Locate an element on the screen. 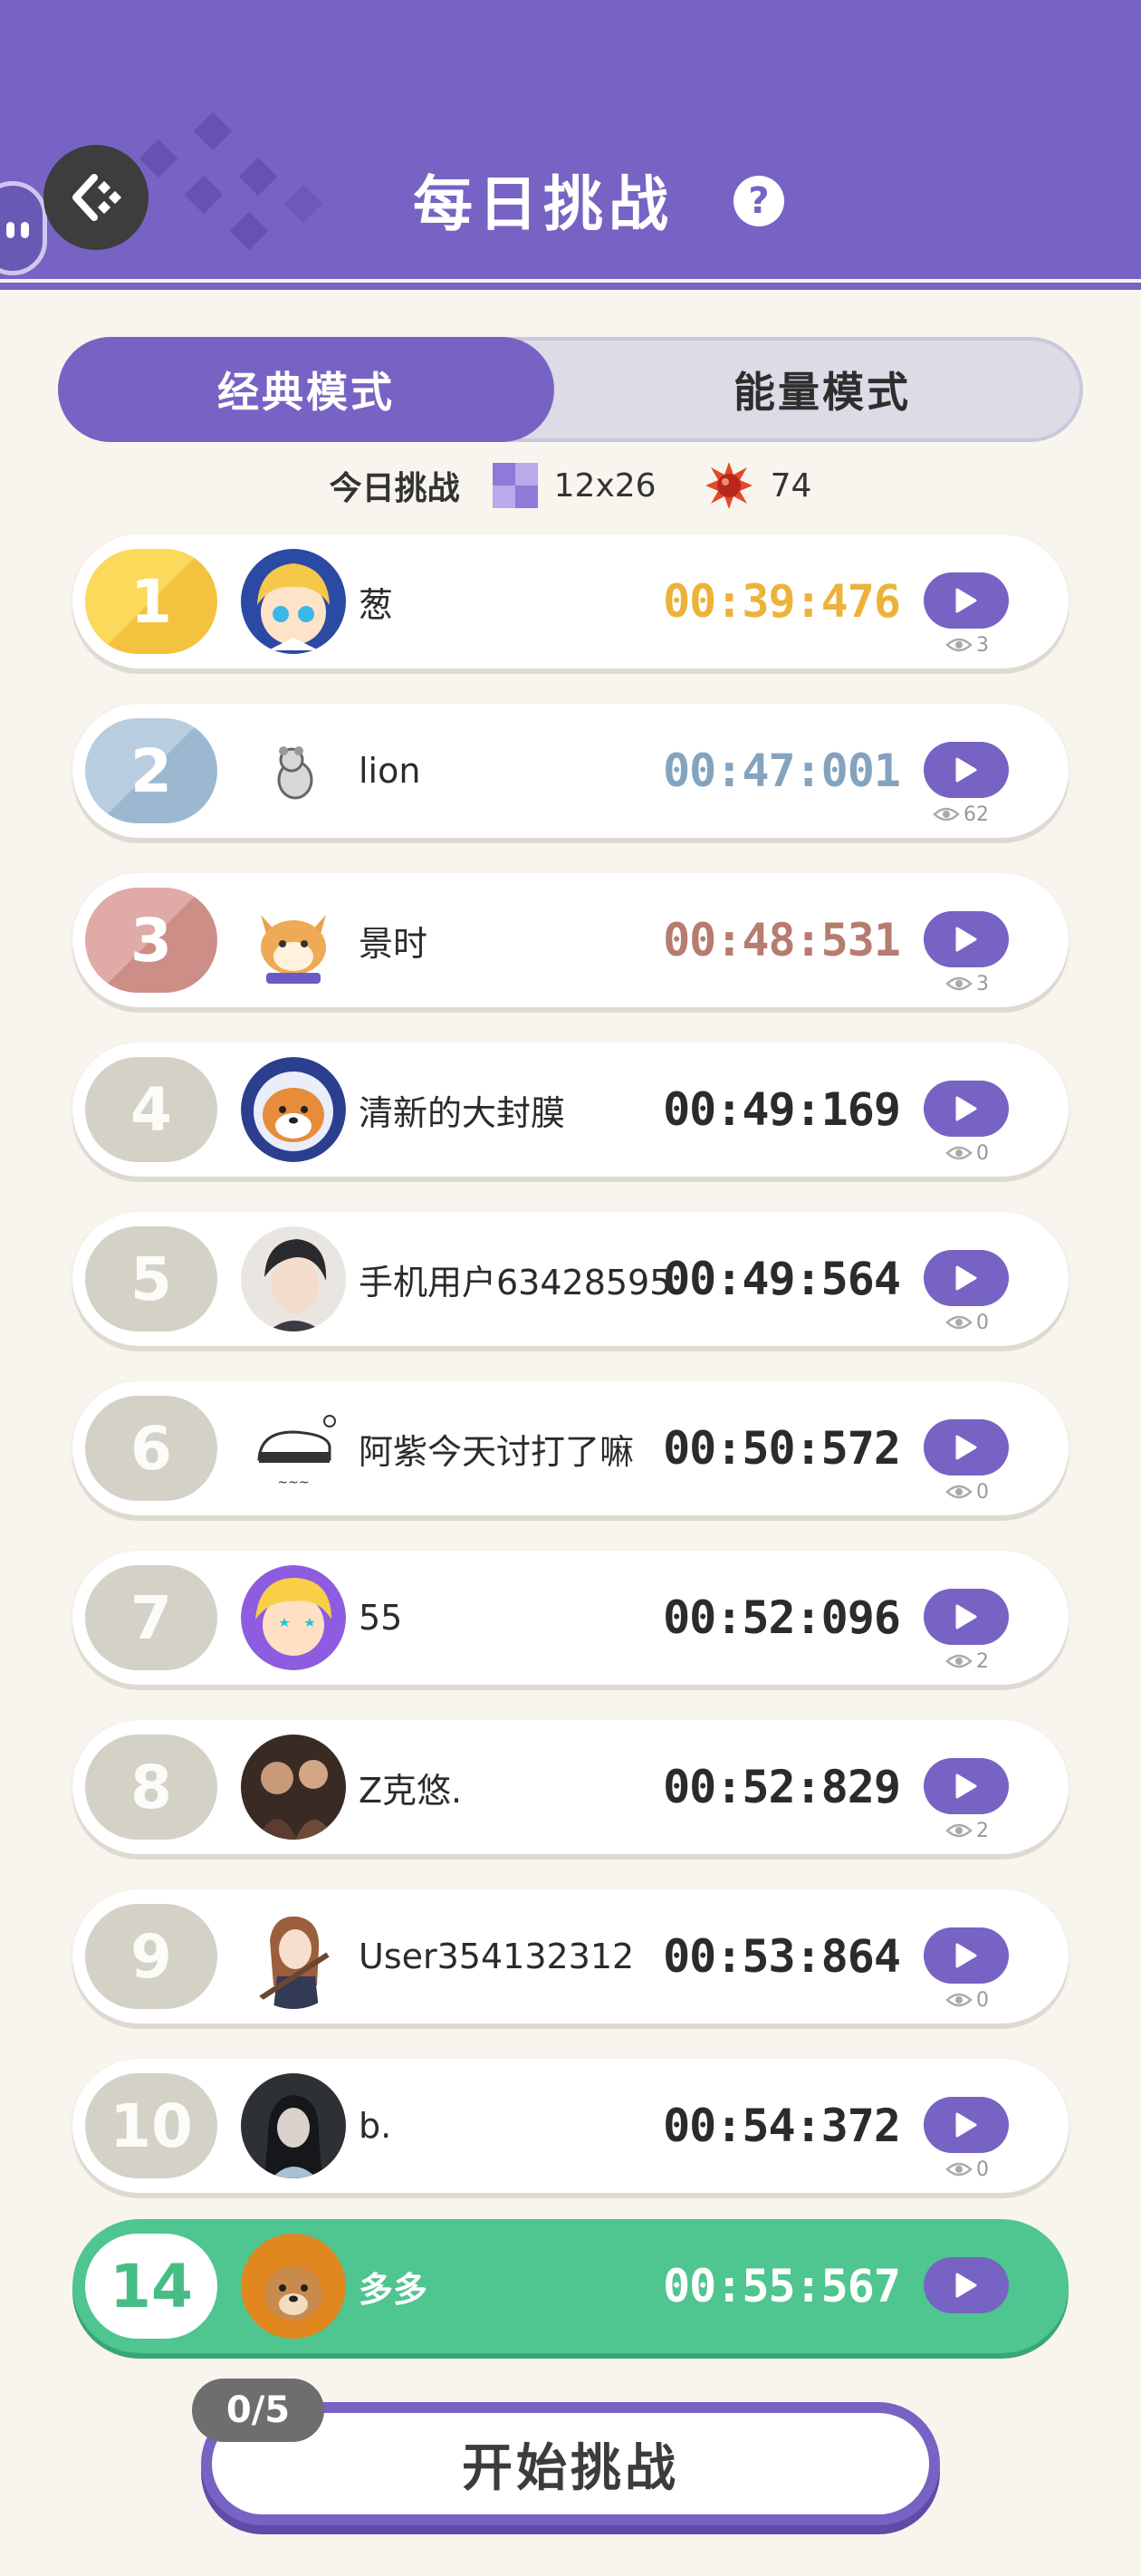 Image resolution: width=1141 pixels, height=2576 pixels. rank-badge: 6 is located at coordinates (151, 1448).